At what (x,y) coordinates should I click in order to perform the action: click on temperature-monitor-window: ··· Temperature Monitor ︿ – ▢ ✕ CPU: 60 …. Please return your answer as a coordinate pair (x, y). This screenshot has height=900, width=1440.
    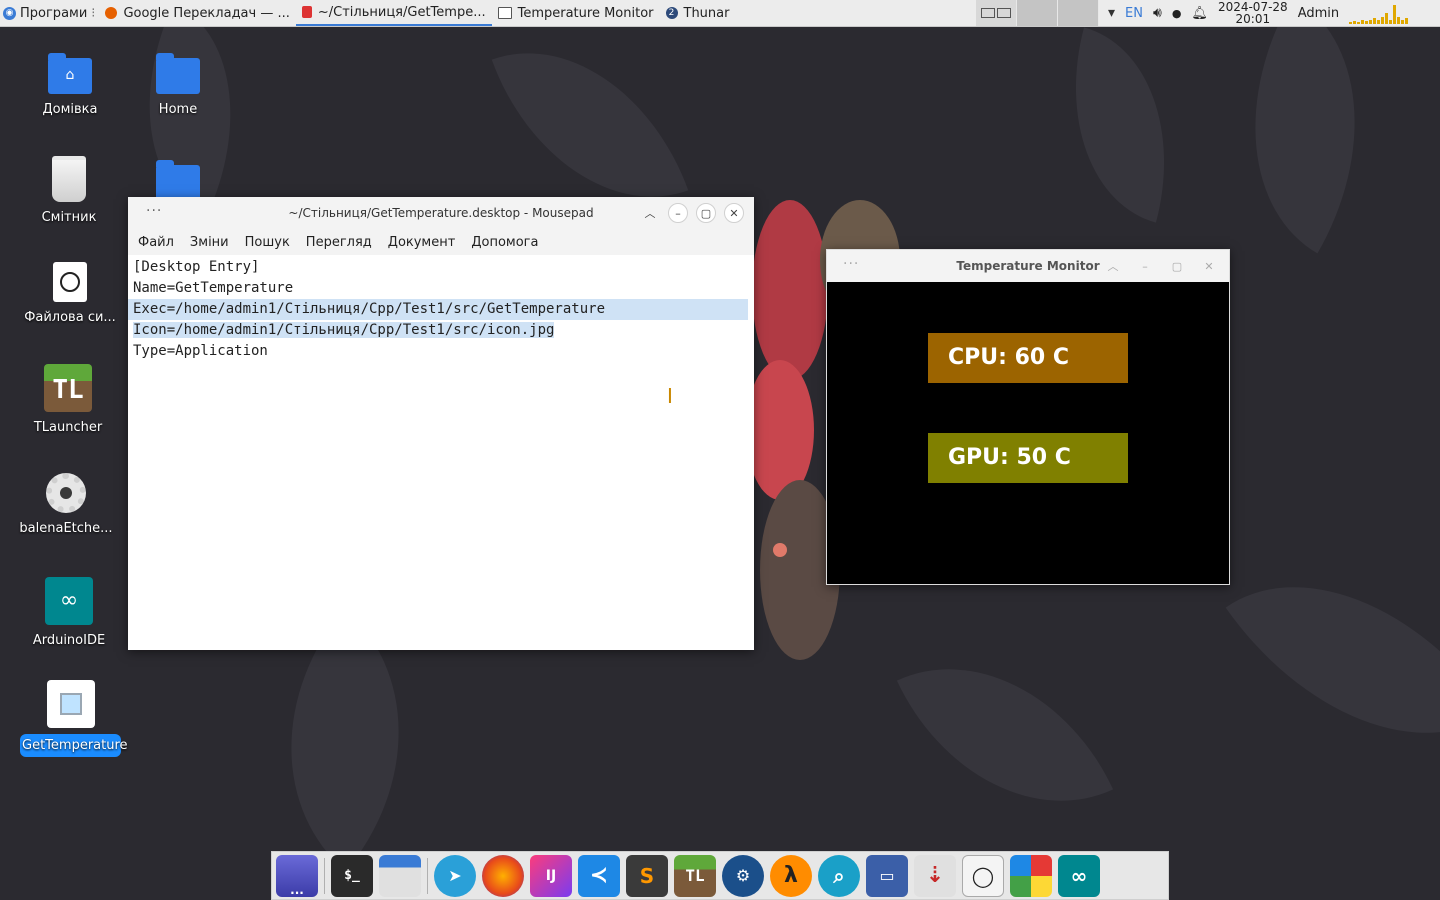
    Looking at the image, I should click on (1028, 417).